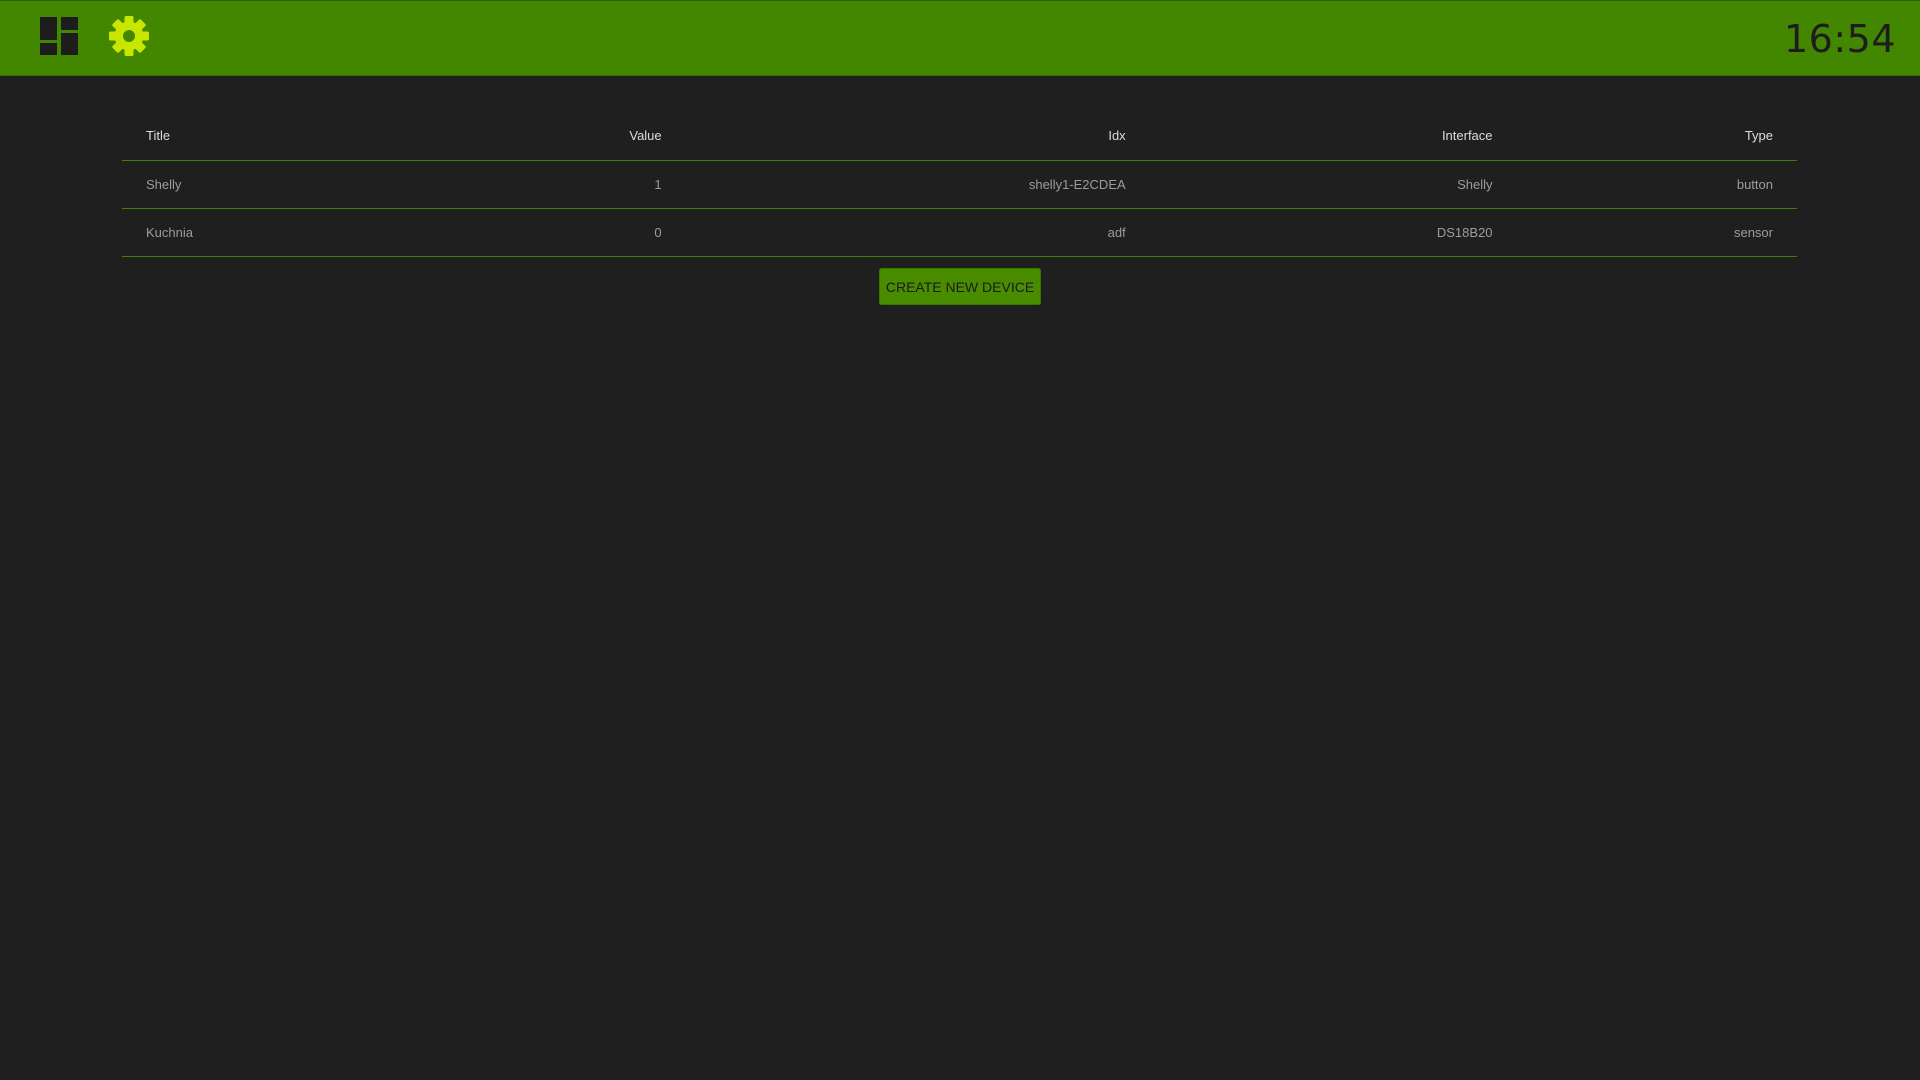 The image size is (1920, 1080). What do you see at coordinates (1839, 39) in the screenshot?
I see `clock: 16:54` at bounding box center [1839, 39].